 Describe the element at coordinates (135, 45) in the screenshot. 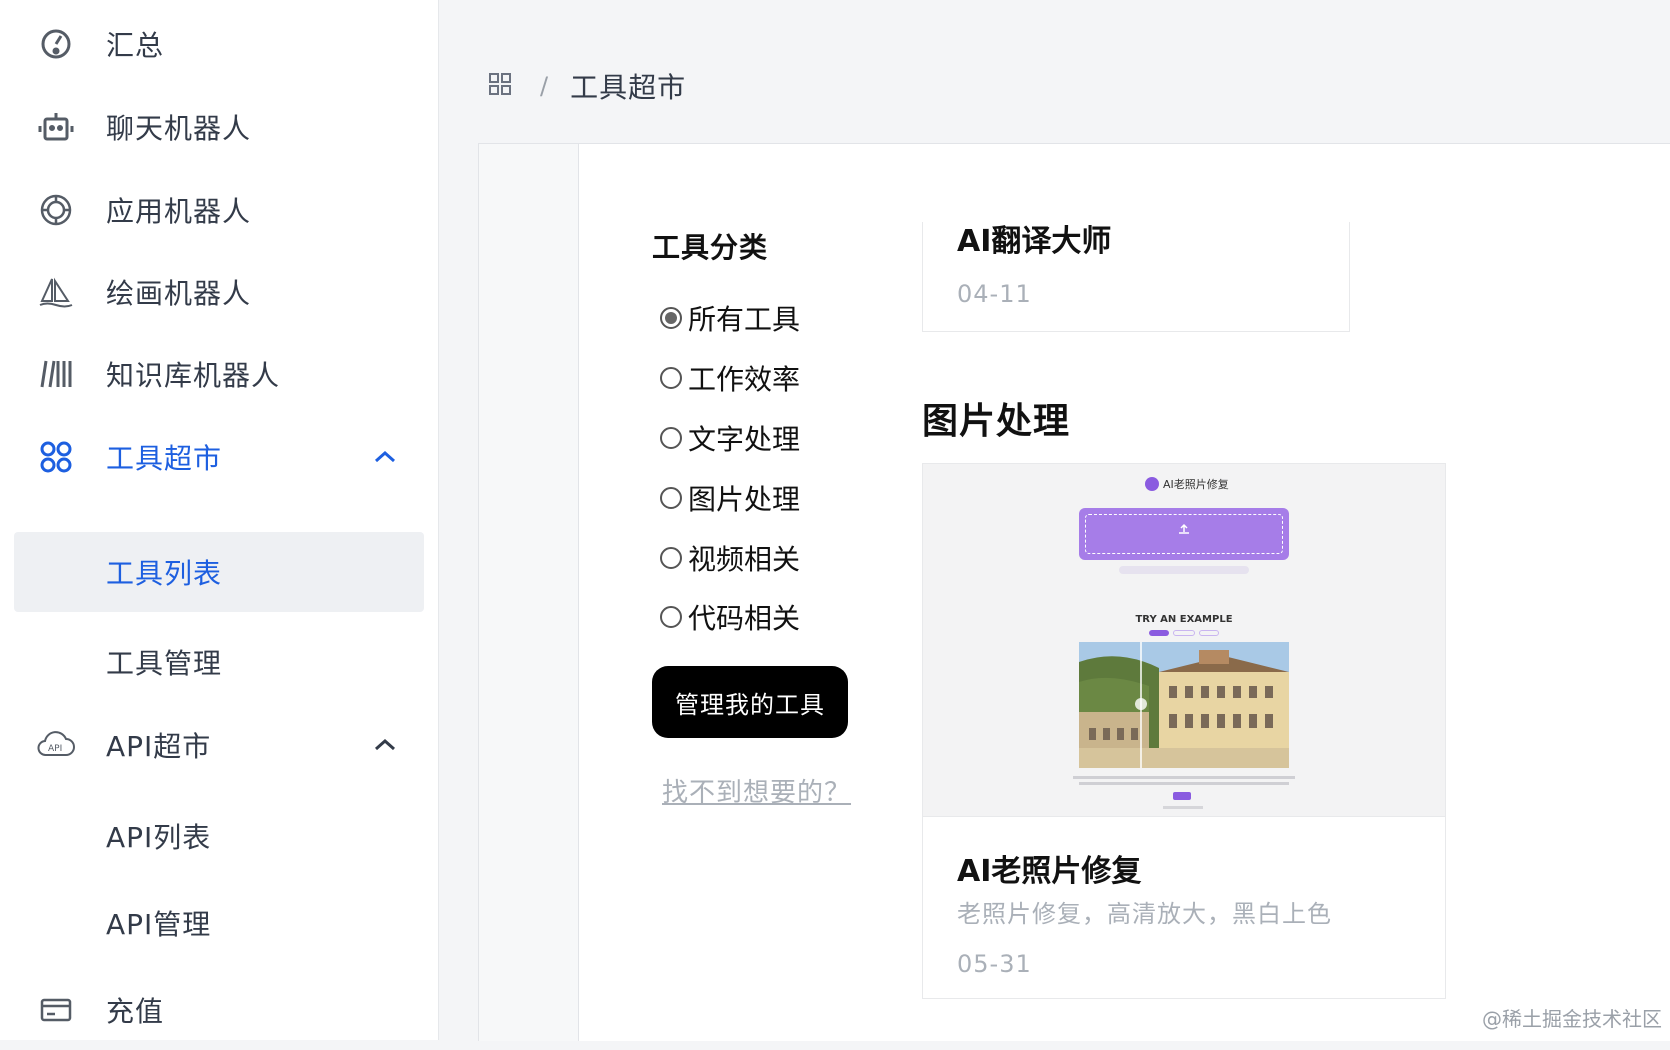

I see `sidebar-item-label: 汇总` at that location.